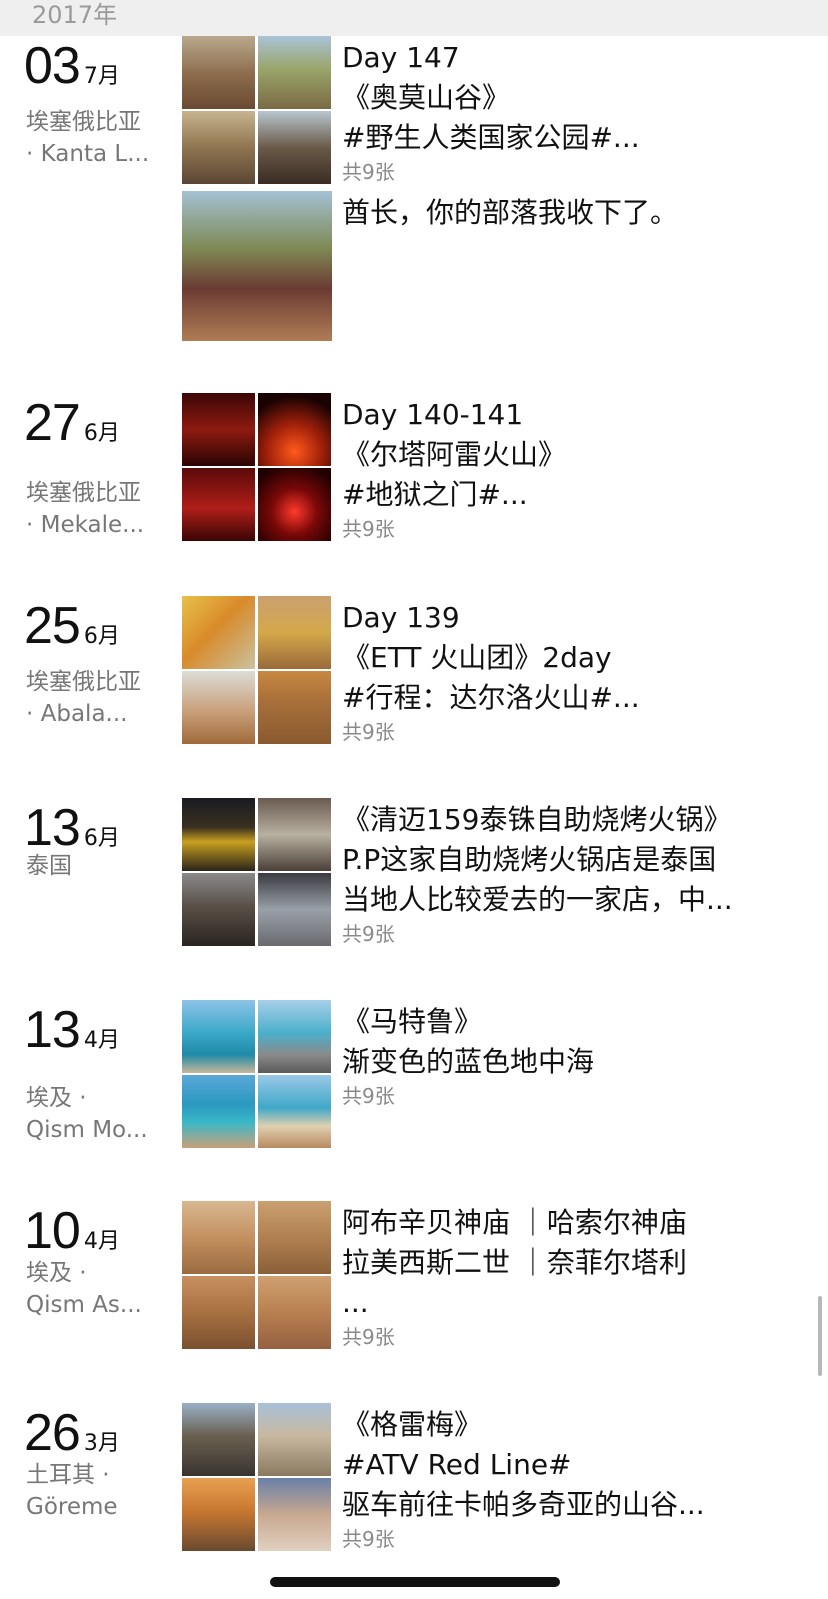  Describe the element at coordinates (412, 1424) in the screenshot. I see `entry-text-line: 《格雷梅》` at that location.